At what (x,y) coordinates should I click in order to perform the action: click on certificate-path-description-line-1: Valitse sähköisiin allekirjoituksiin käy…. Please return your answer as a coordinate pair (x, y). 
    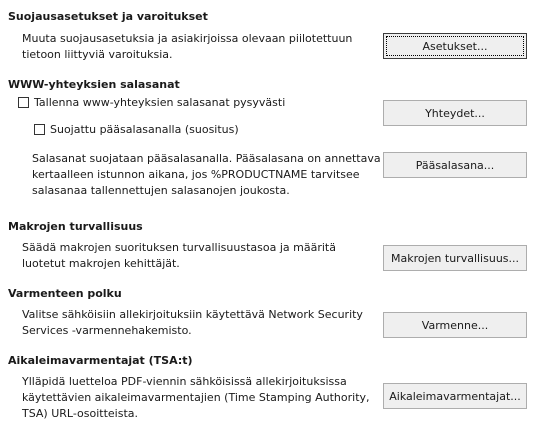
    Looking at the image, I should click on (192, 314).